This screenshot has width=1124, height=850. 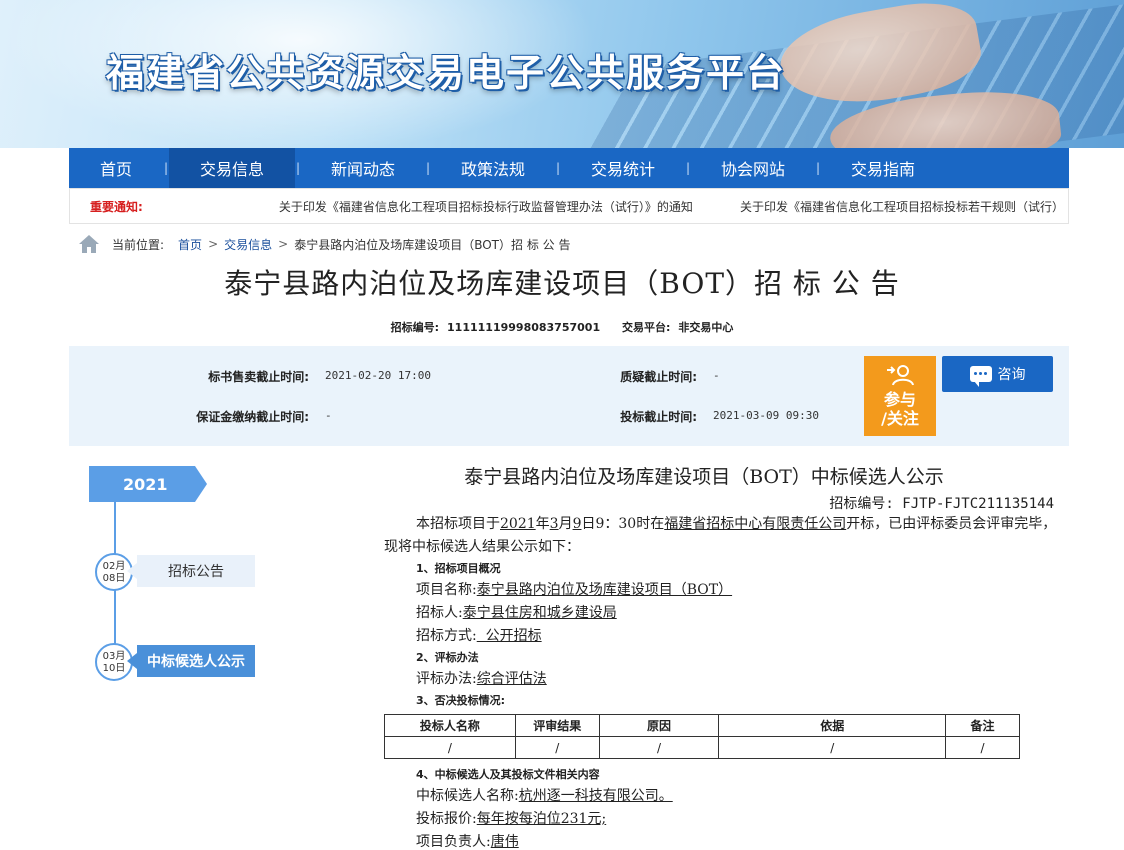 I want to click on field-label: 项目负责人:, so click(x=453, y=842).